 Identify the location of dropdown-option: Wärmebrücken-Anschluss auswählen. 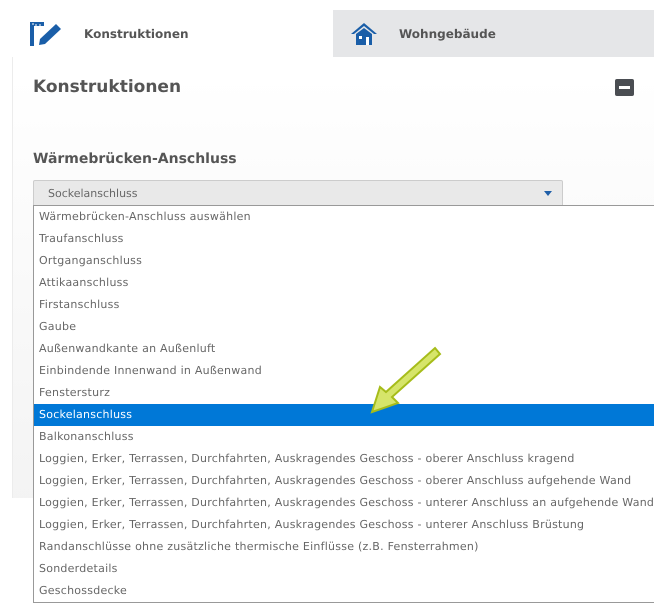
(344, 217).